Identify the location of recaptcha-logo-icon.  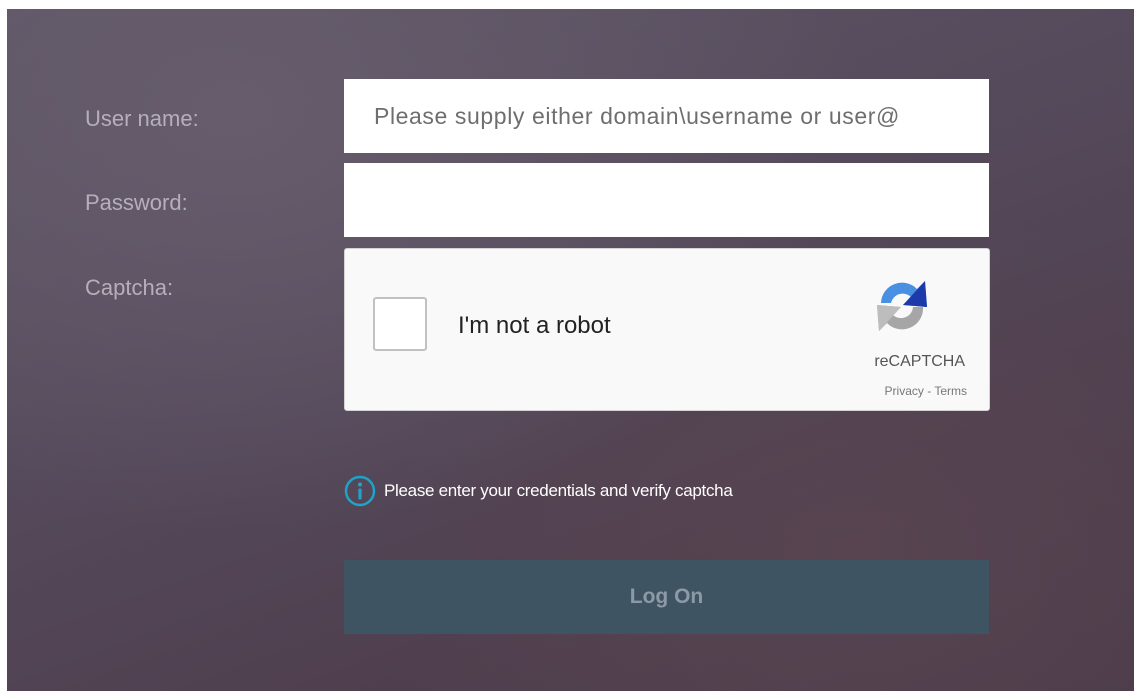
(902, 306).